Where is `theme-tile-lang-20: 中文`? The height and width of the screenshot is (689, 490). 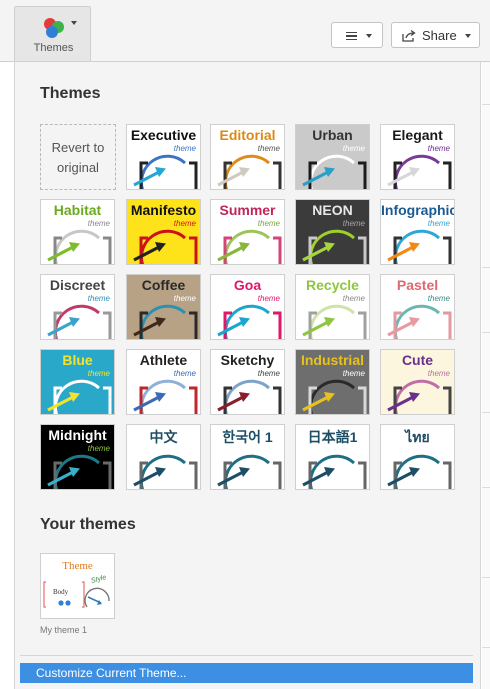 theme-tile-lang-20: 中文 is located at coordinates (163, 457).